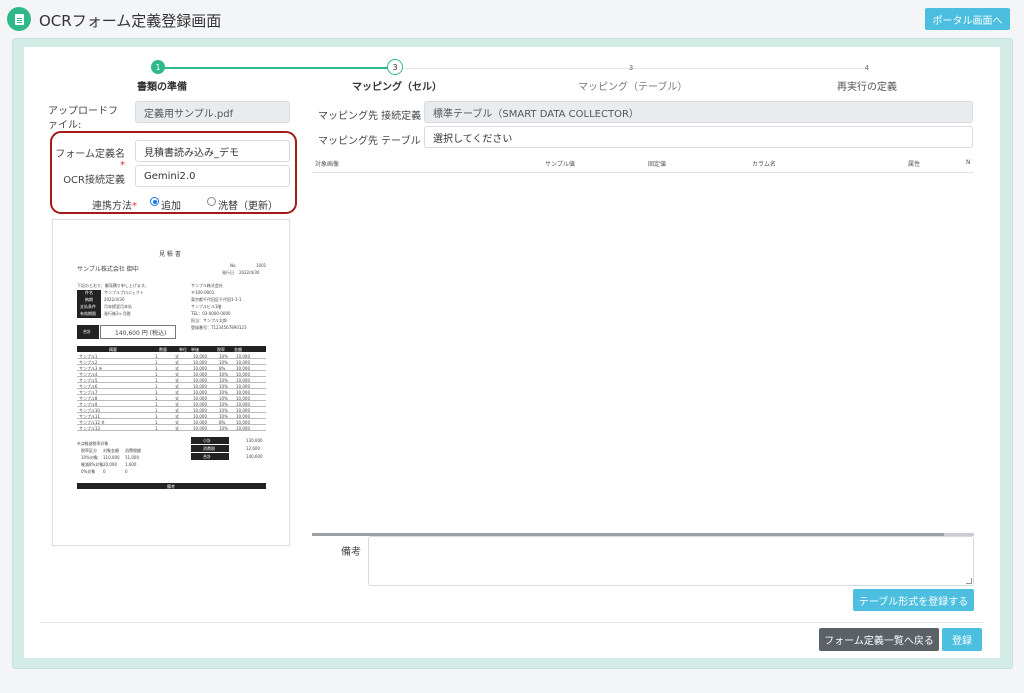  What do you see at coordinates (370, 116) in the screenshot?
I see `mapping-connection-label: マッピング先 接続定義` at bounding box center [370, 116].